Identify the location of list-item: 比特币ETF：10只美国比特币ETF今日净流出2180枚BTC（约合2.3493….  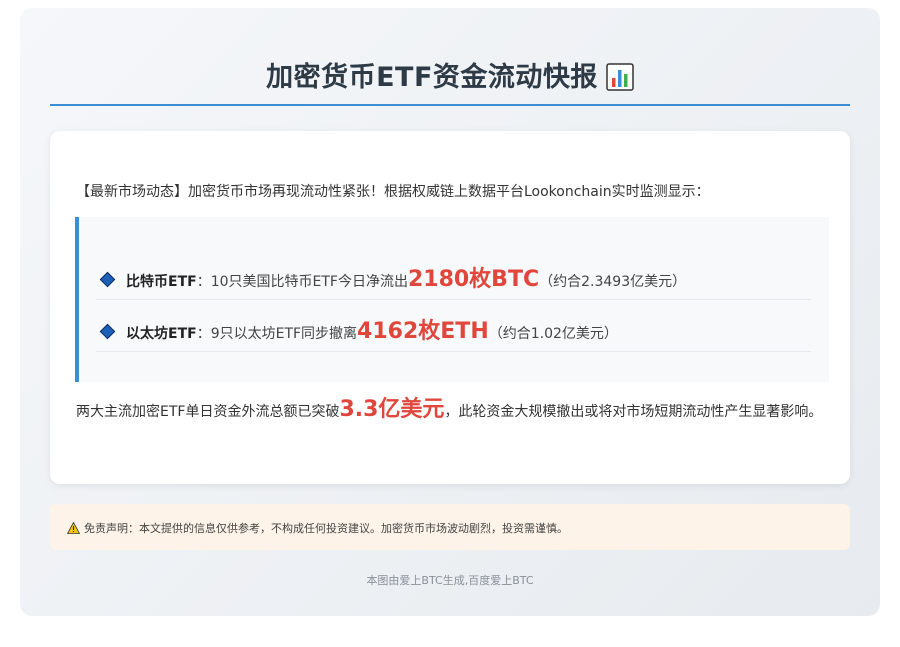
(453, 274).